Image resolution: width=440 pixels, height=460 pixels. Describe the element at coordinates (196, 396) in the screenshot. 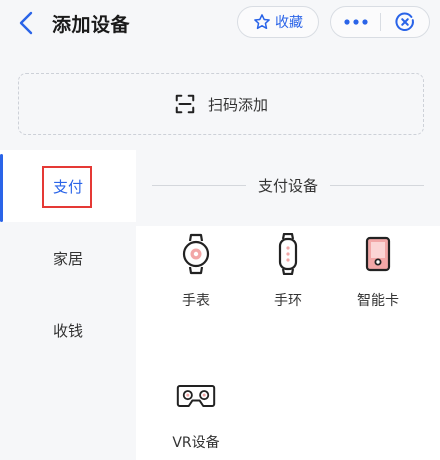

I see `vr-headset-icon` at that location.